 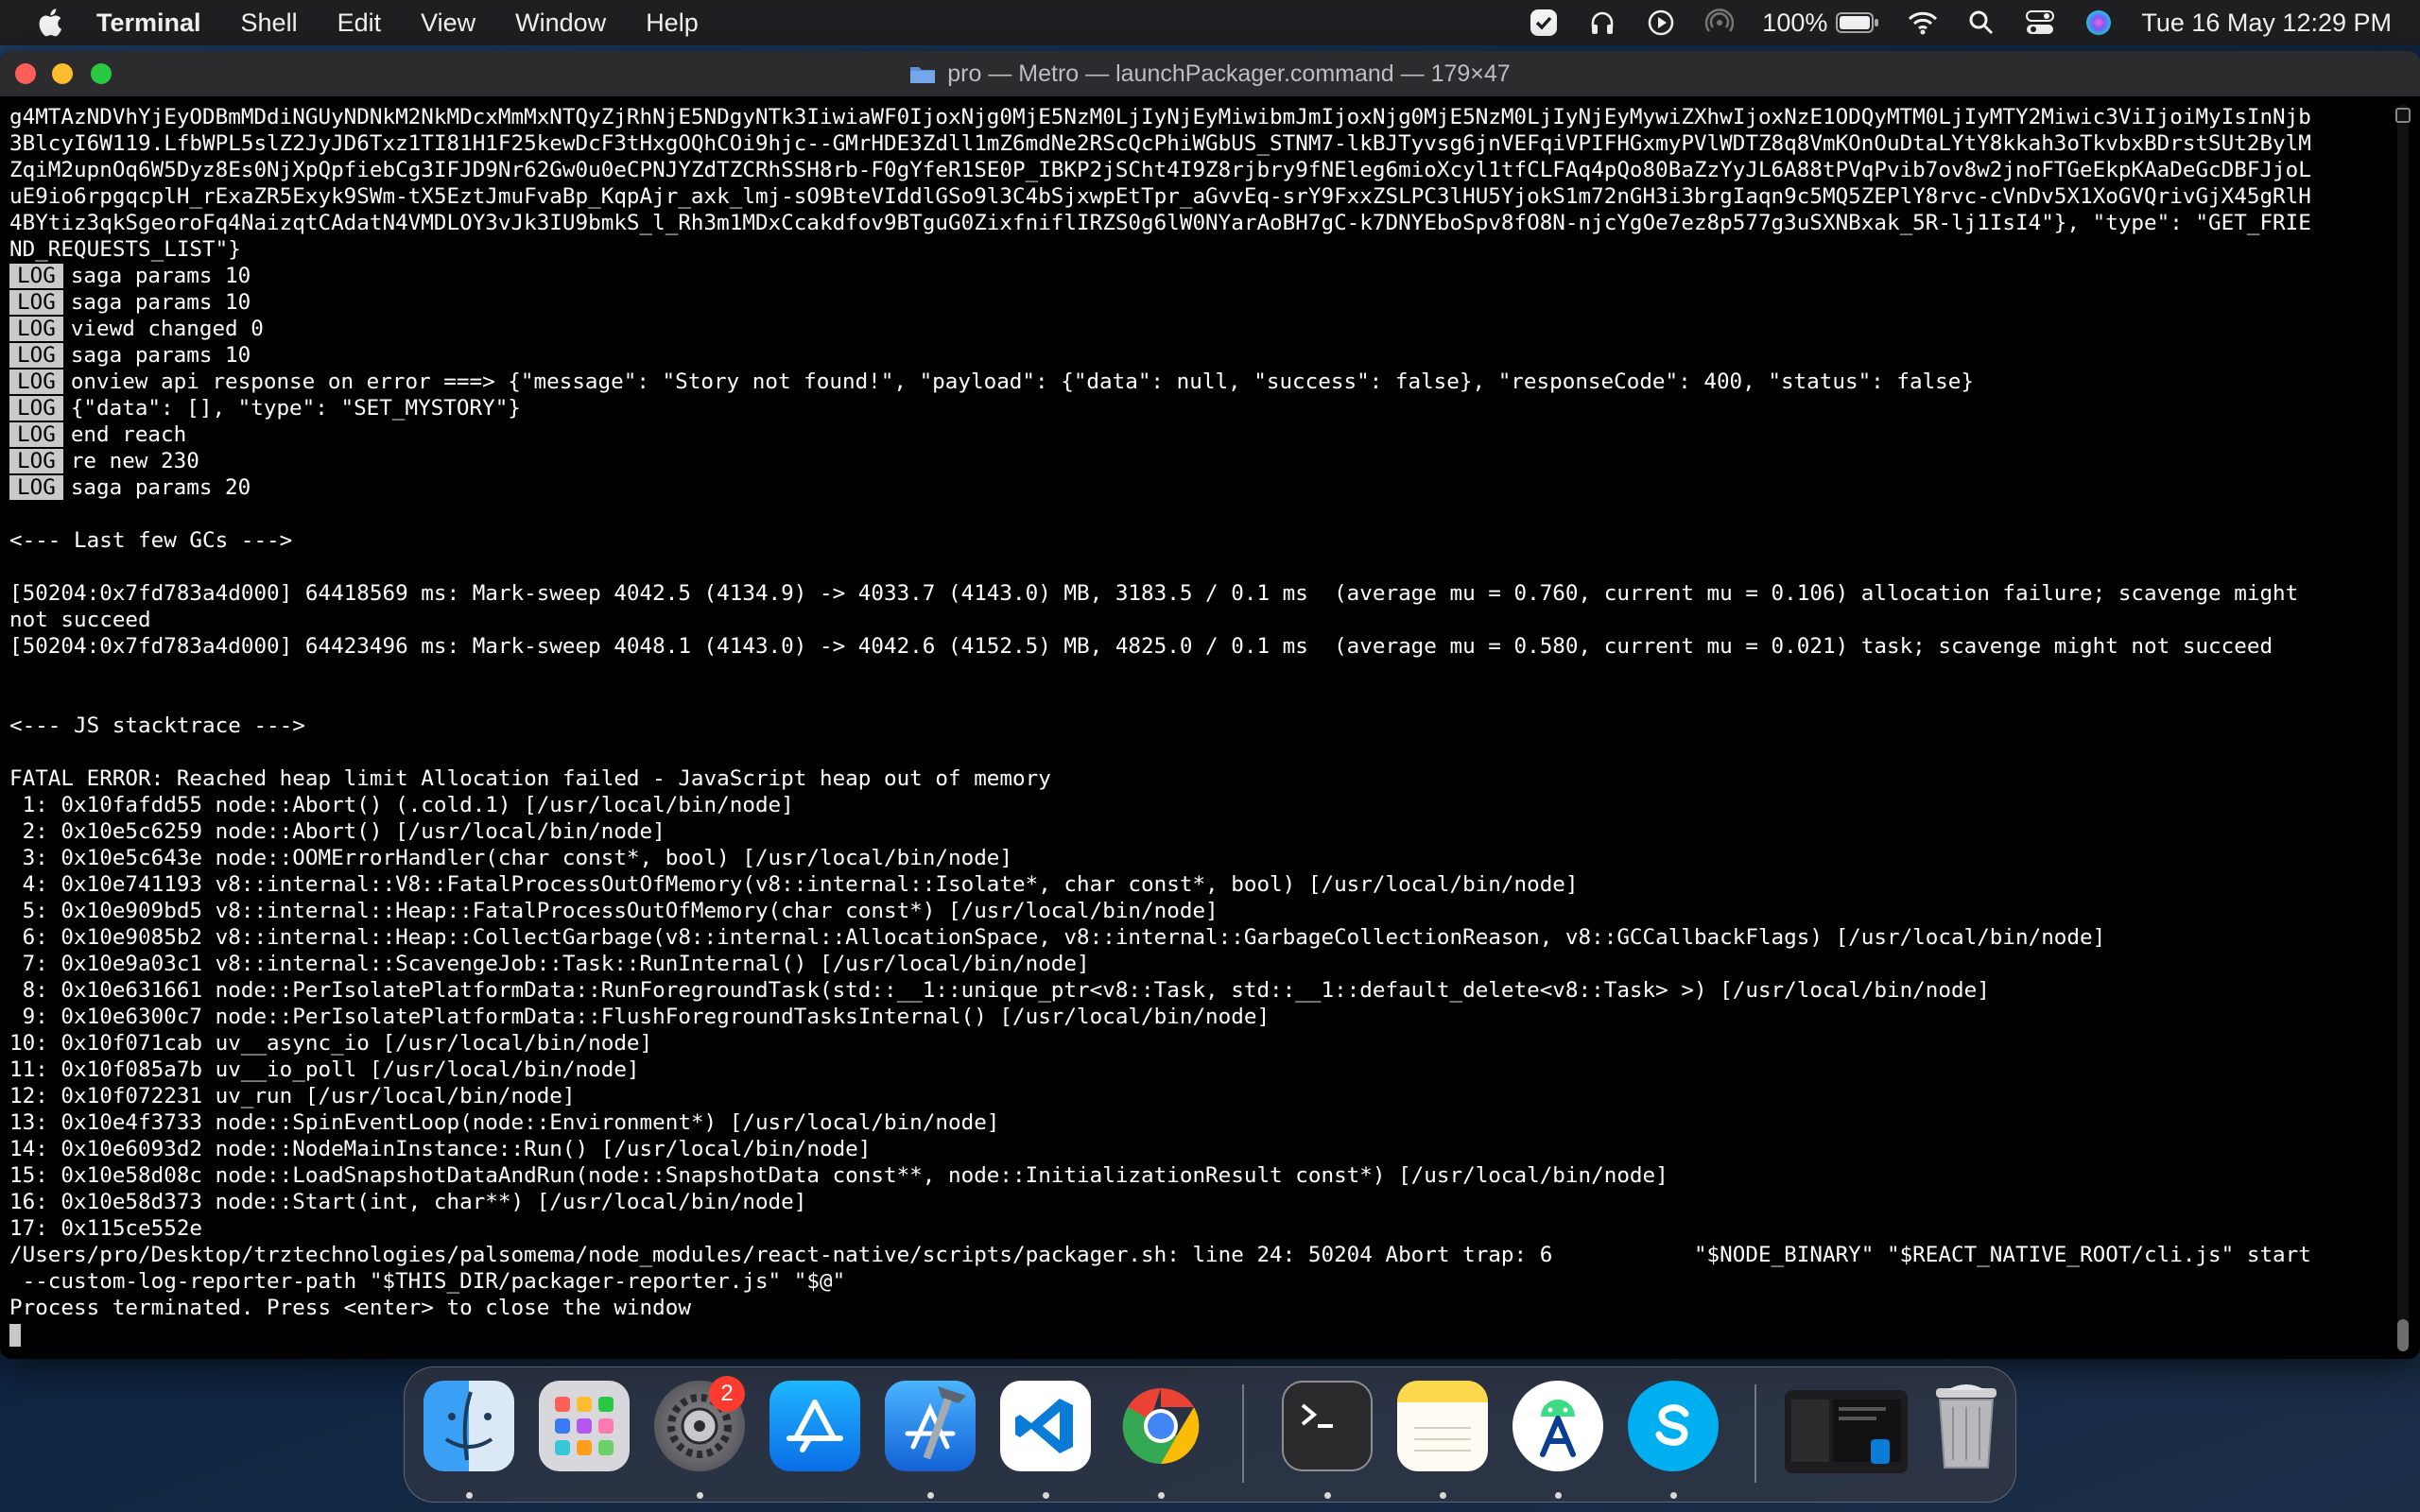 What do you see at coordinates (560, 23) in the screenshot?
I see `menu-window: Window` at bounding box center [560, 23].